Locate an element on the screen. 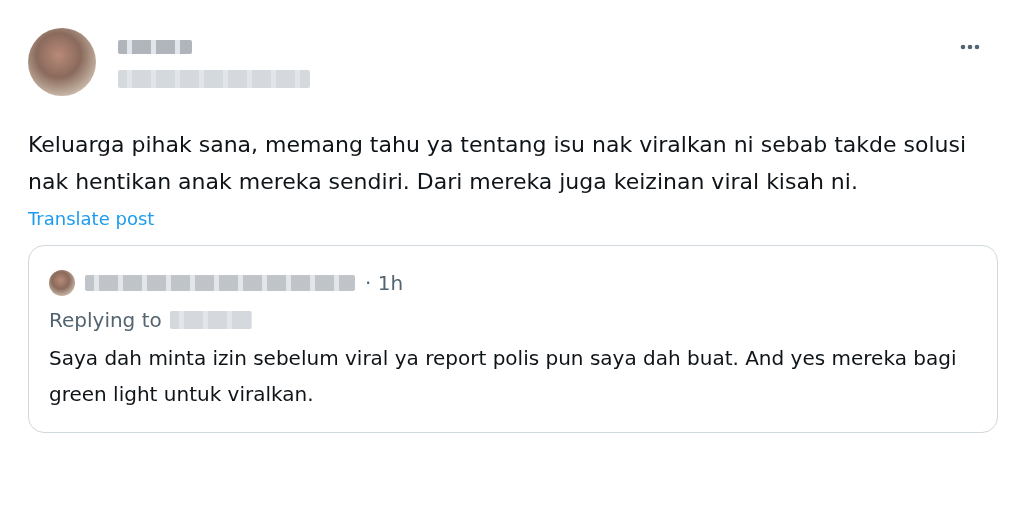 The height and width of the screenshot is (530, 1024). avatar-placeholder is located at coordinates (62, 283).